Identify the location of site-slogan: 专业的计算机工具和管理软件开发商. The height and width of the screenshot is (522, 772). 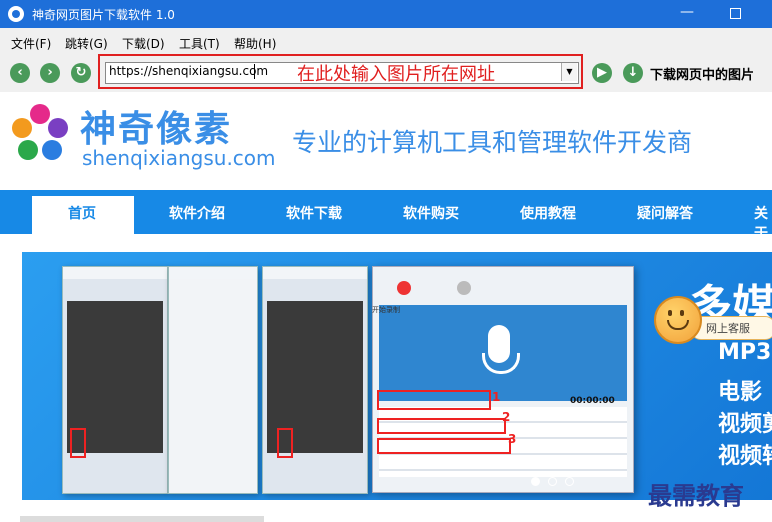
(492, 142).